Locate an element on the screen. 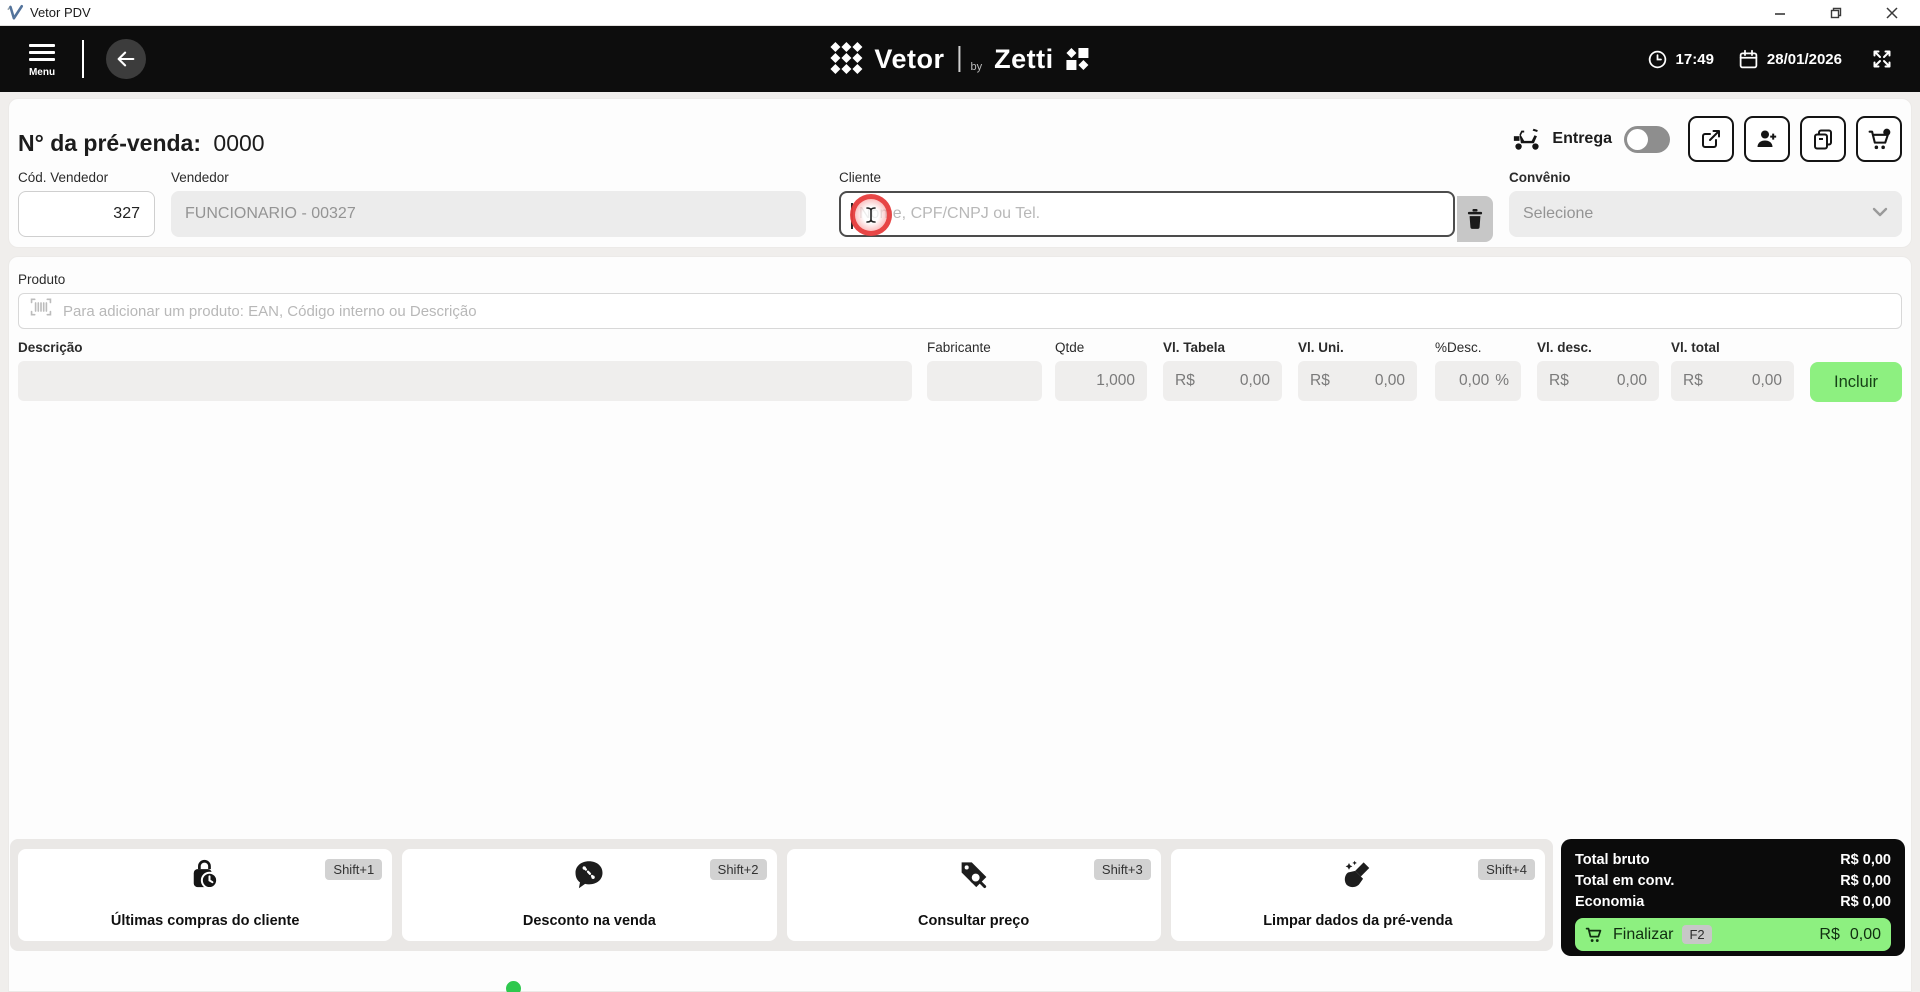 The height and width of the screenshot is (992, 1920). finalizar-key-badge: F2 is located at coordinates (1697, 934).